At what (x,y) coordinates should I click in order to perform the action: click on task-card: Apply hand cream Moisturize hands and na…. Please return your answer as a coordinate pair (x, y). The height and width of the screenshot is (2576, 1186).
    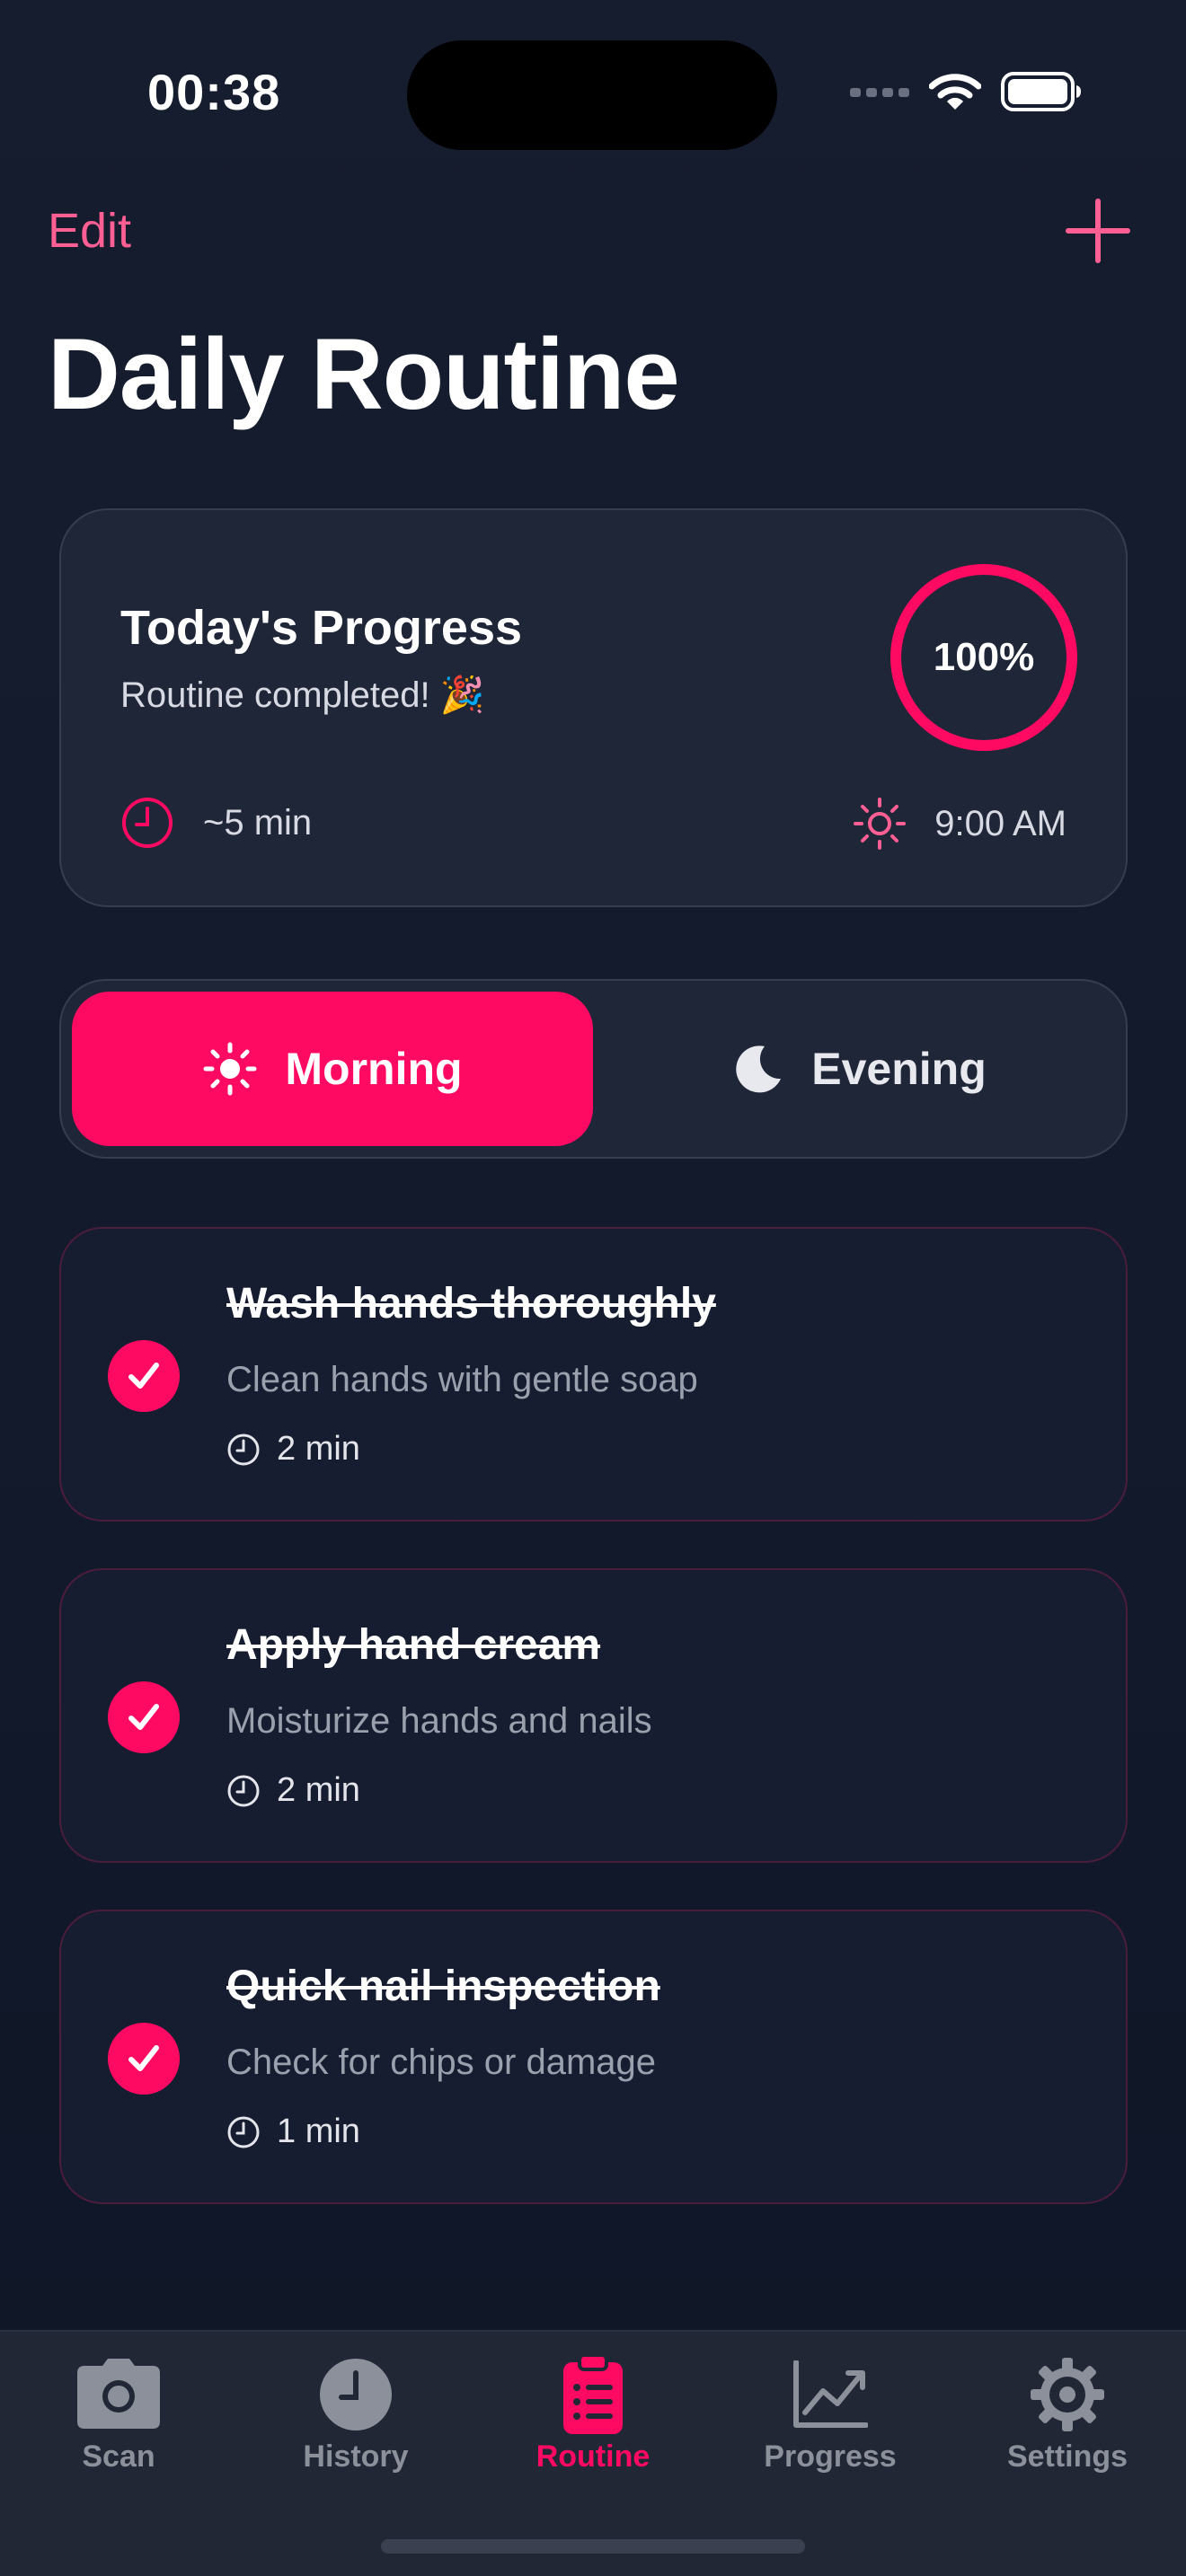
    Looking at the image, I should click on (593, 1715).